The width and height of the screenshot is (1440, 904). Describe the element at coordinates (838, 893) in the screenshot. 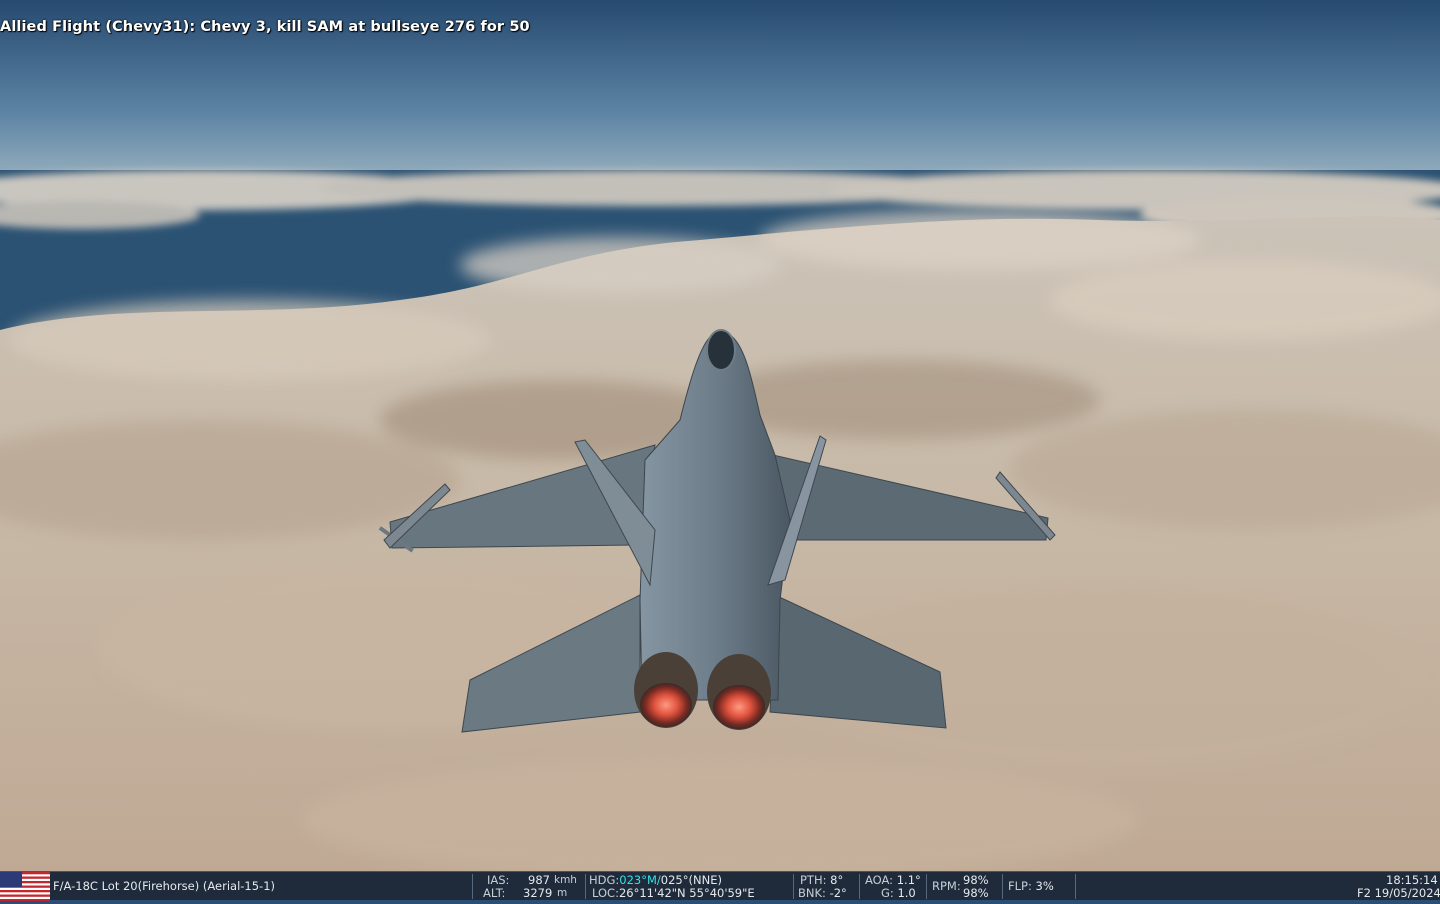

I see `bnk-value: -2°` at that location.